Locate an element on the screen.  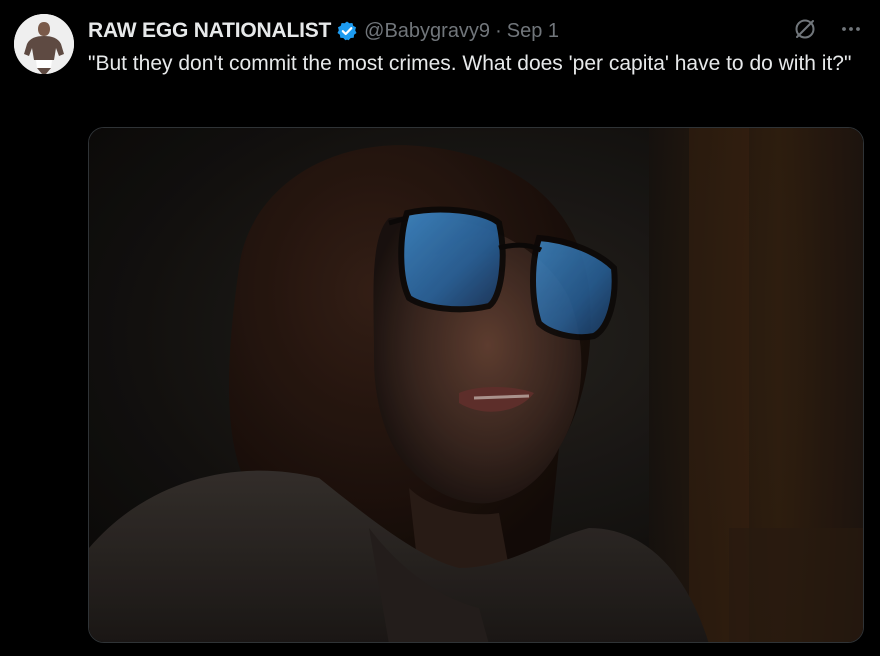
handle: @Babygravy9 is located at coordinates (427, 31).